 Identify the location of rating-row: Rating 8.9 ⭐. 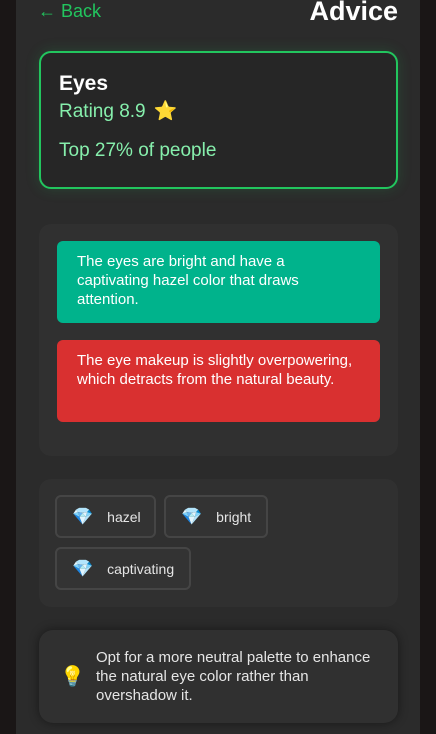
(218, 112).